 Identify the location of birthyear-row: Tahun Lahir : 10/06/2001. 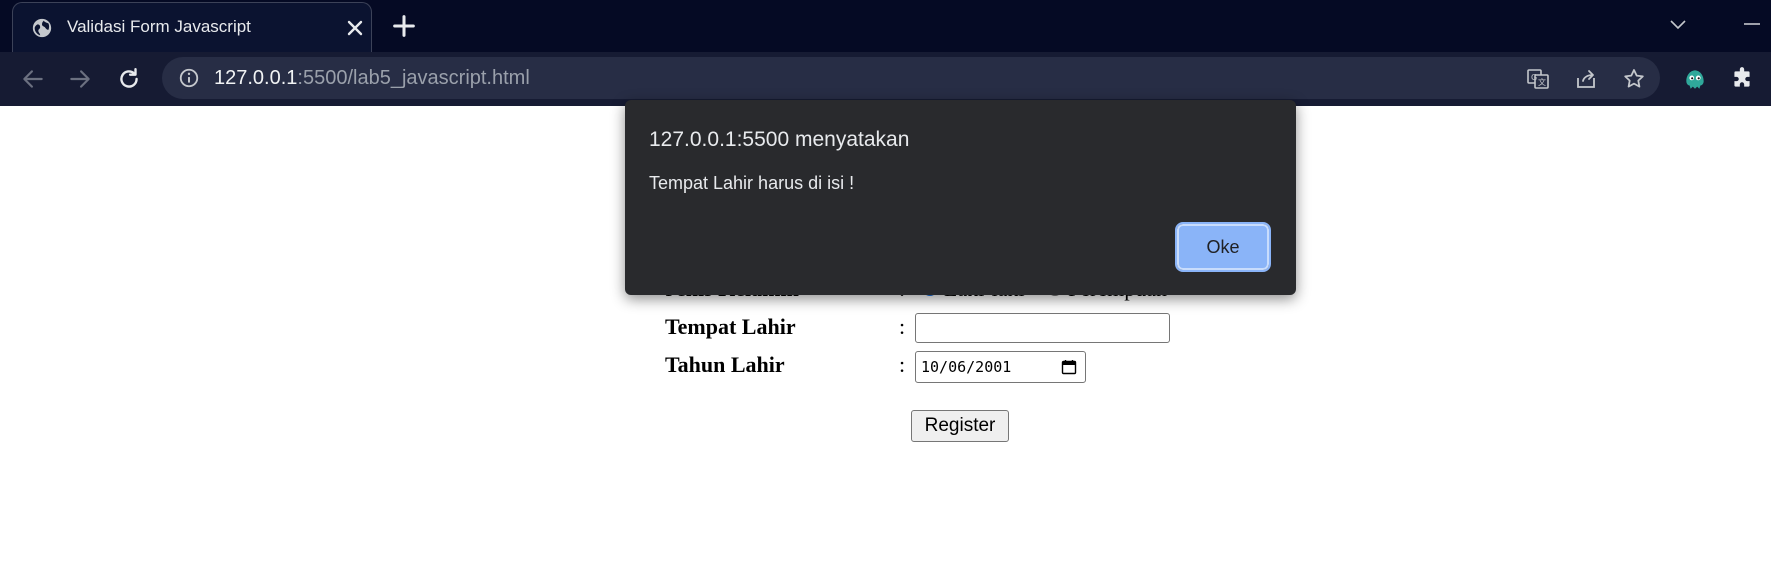
(965, 368).